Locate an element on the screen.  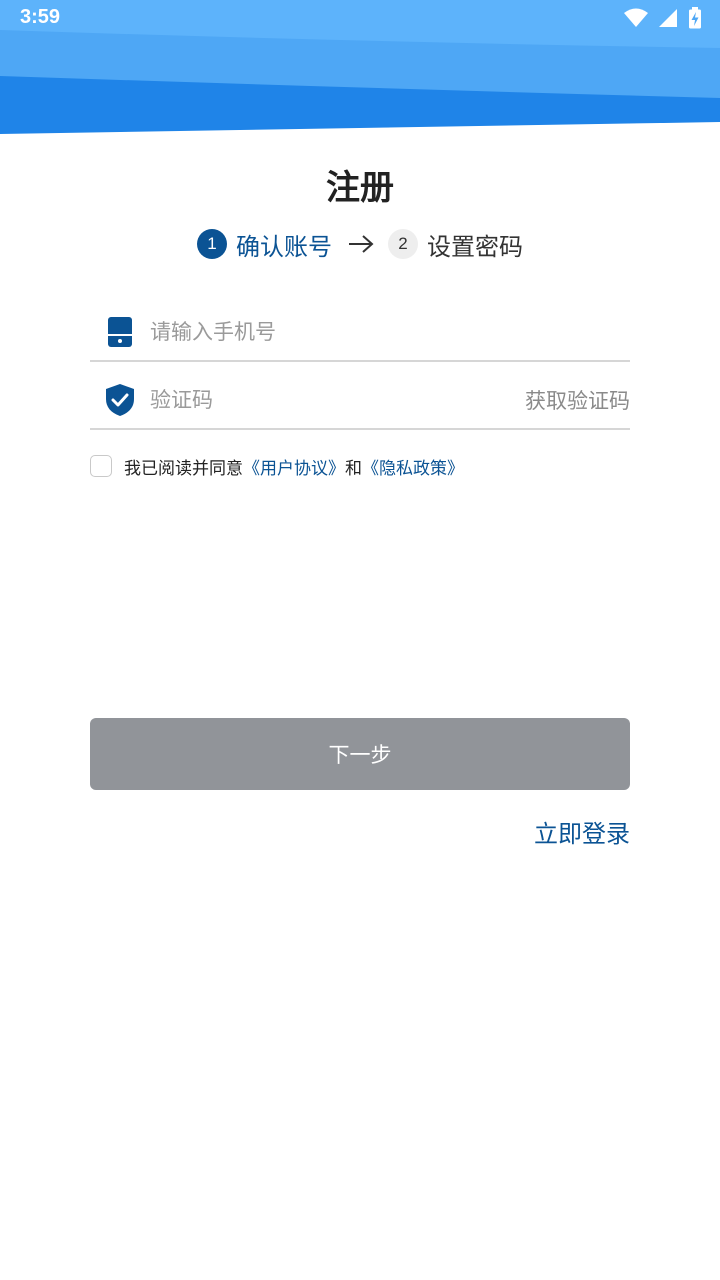
status-icons is located at coordinates (663, 18).